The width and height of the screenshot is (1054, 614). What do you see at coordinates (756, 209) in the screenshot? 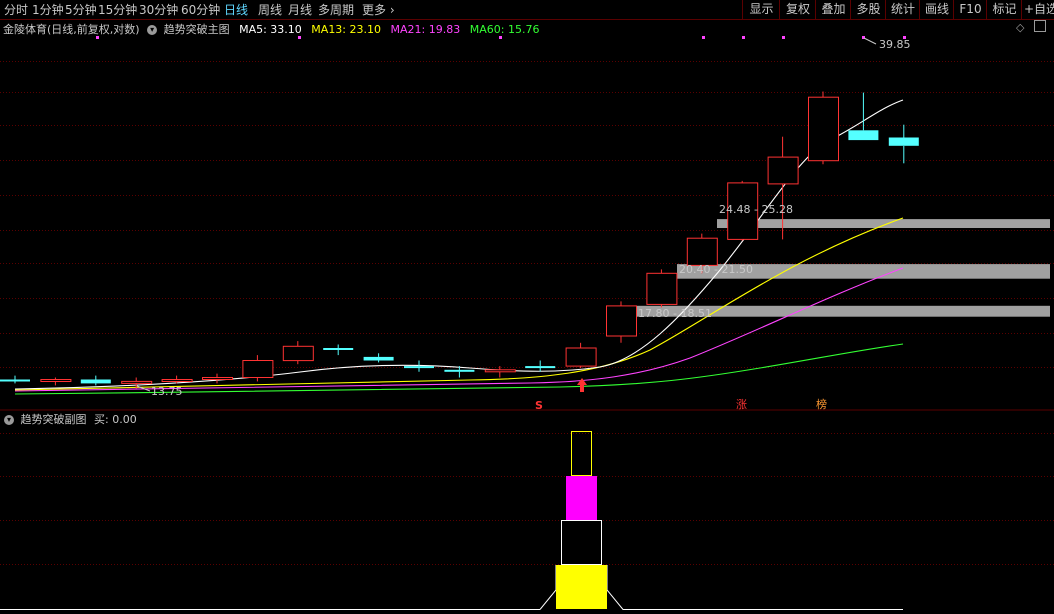
I see `zone-label-high: 24.48 - 25.28` at bounding box center [756, 209].